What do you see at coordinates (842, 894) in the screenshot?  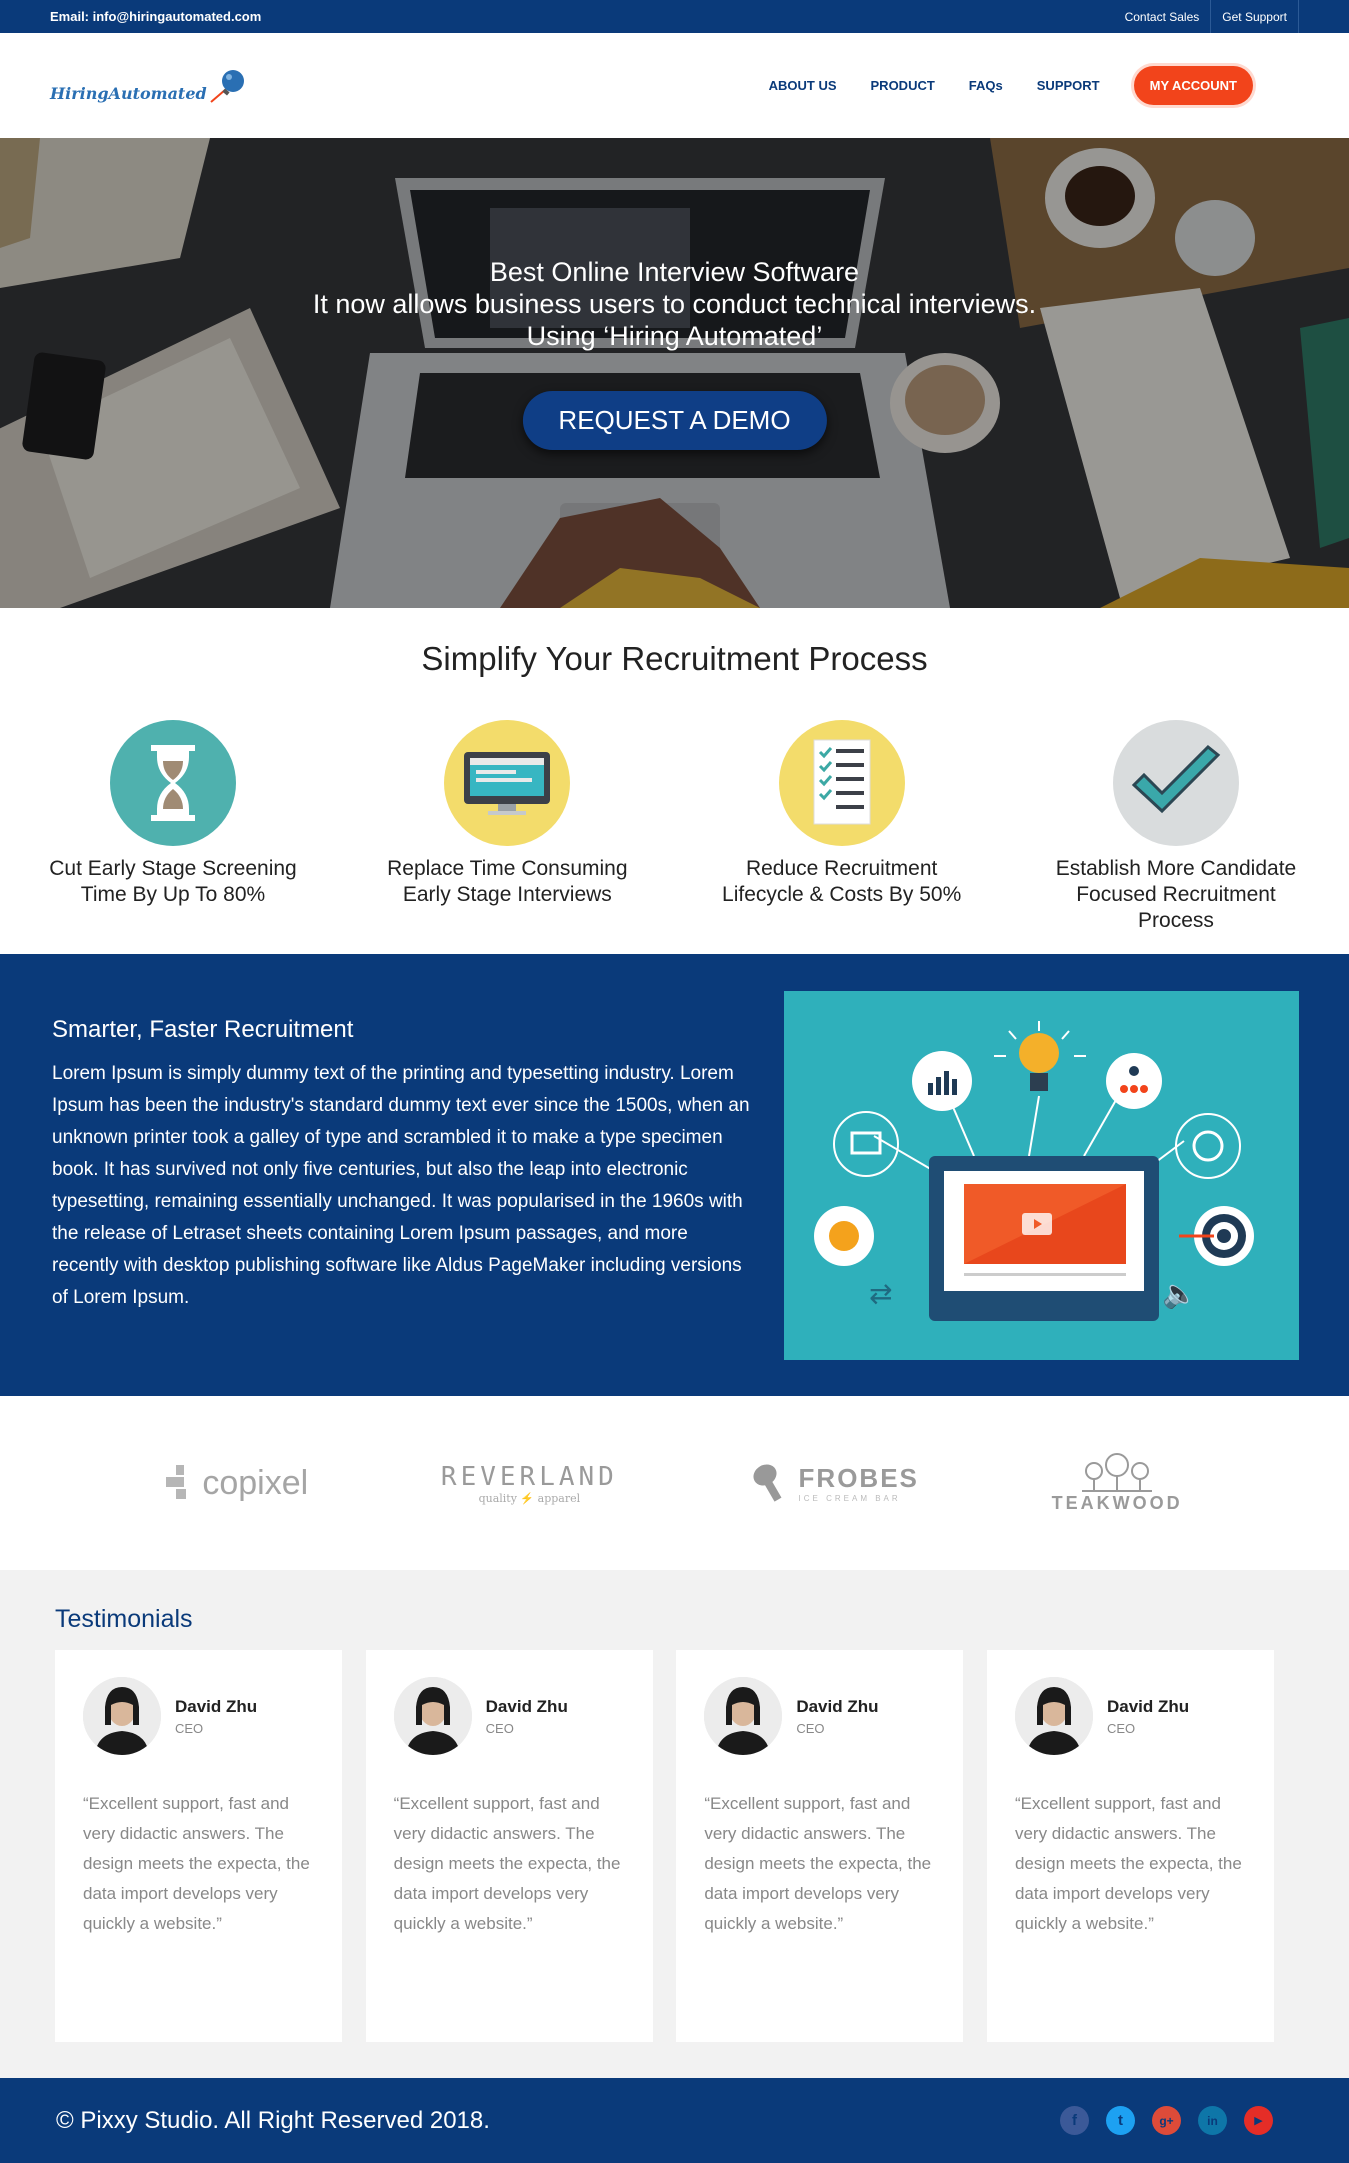 I see `feature-label-line: Lifecycle & Costs By 50%` at bounding box center [842, 894].